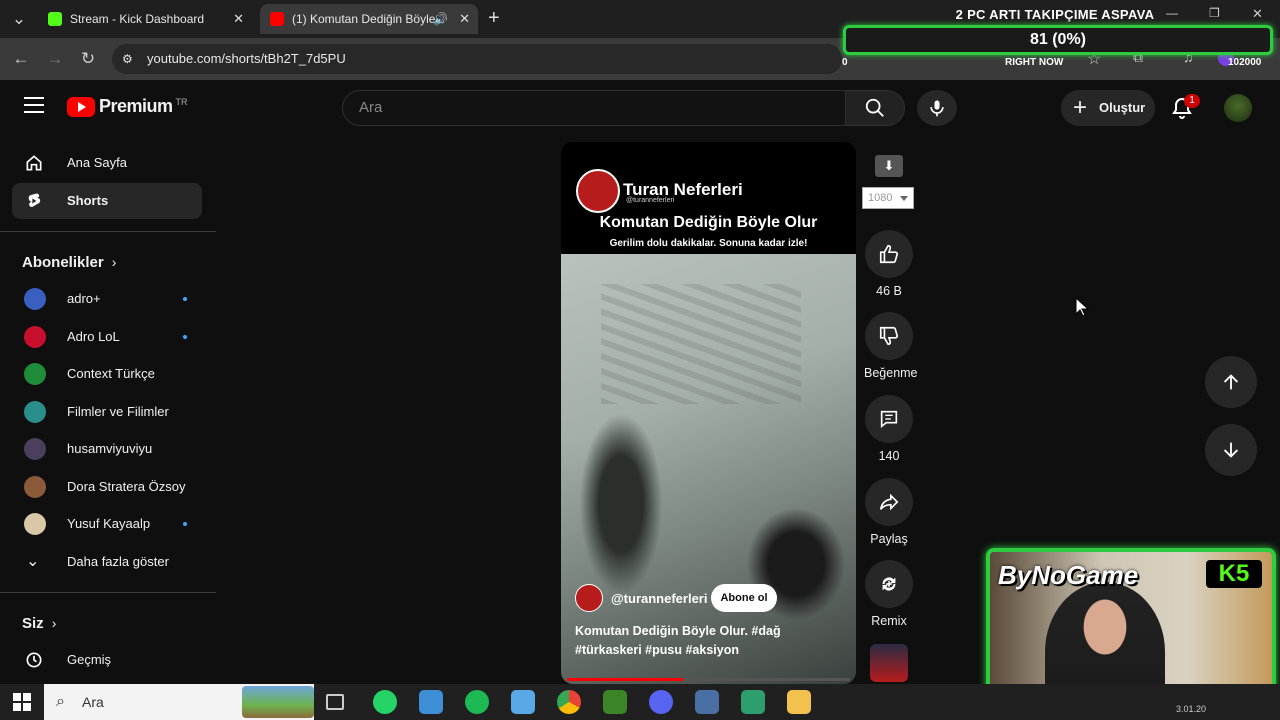 Image resolution: width=1280 pixels, height=720 pixels. What do you see at coordinates (494, 18) in the screenshot?
I see `new-tab-button: +` at bounding box center [494, 18].